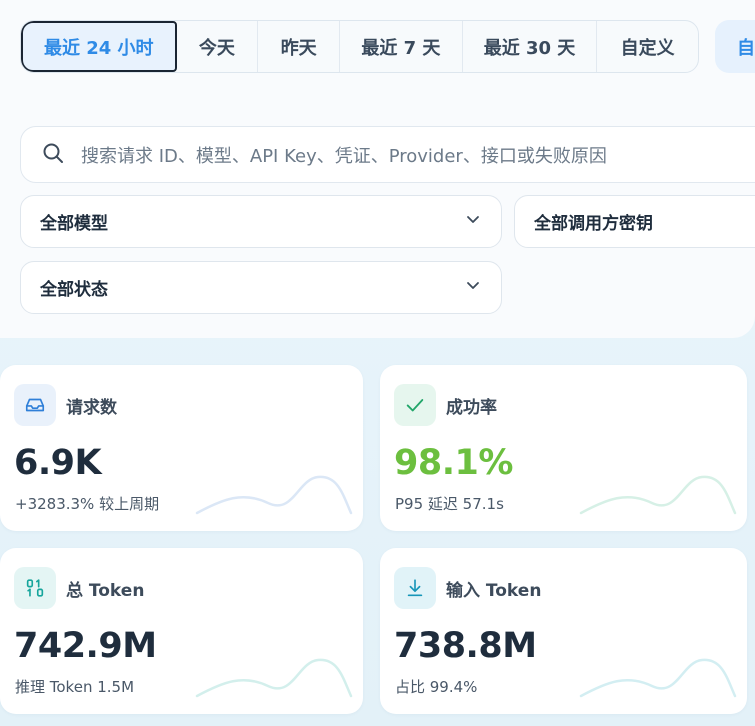  What do you see at coordinates (299, 46) in the screenshot?
I see `tab-yesterday: 昨天` at bounding box center [299, 46].